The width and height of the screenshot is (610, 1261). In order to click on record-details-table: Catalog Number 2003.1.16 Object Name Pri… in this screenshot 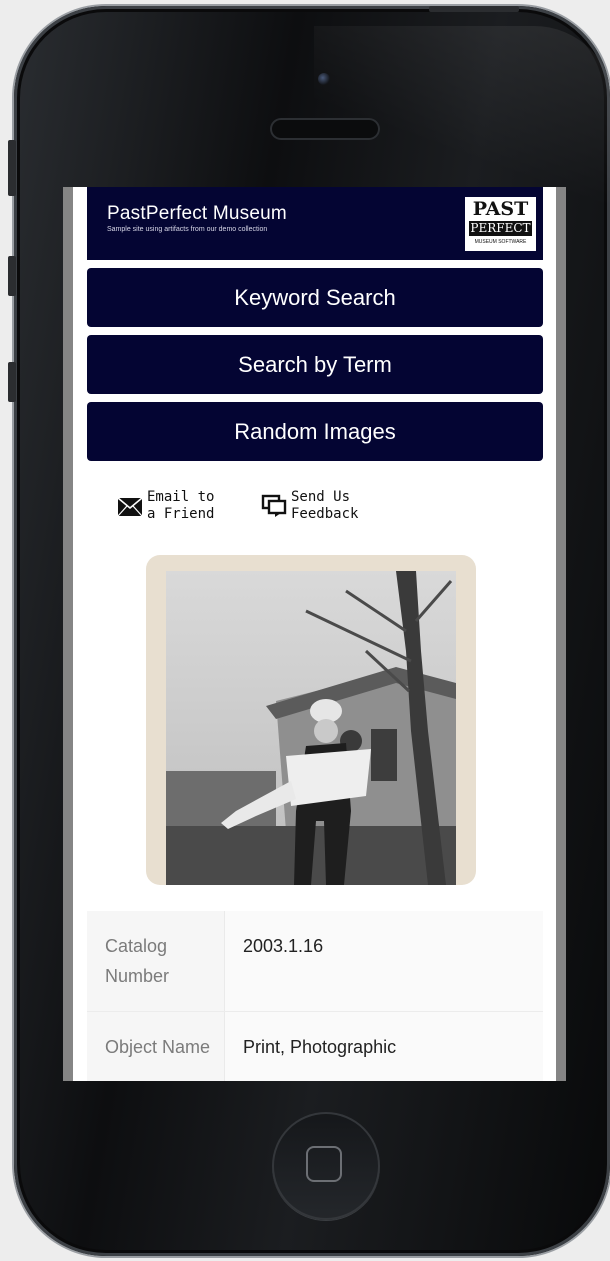, I will do `click(315, 996)`.